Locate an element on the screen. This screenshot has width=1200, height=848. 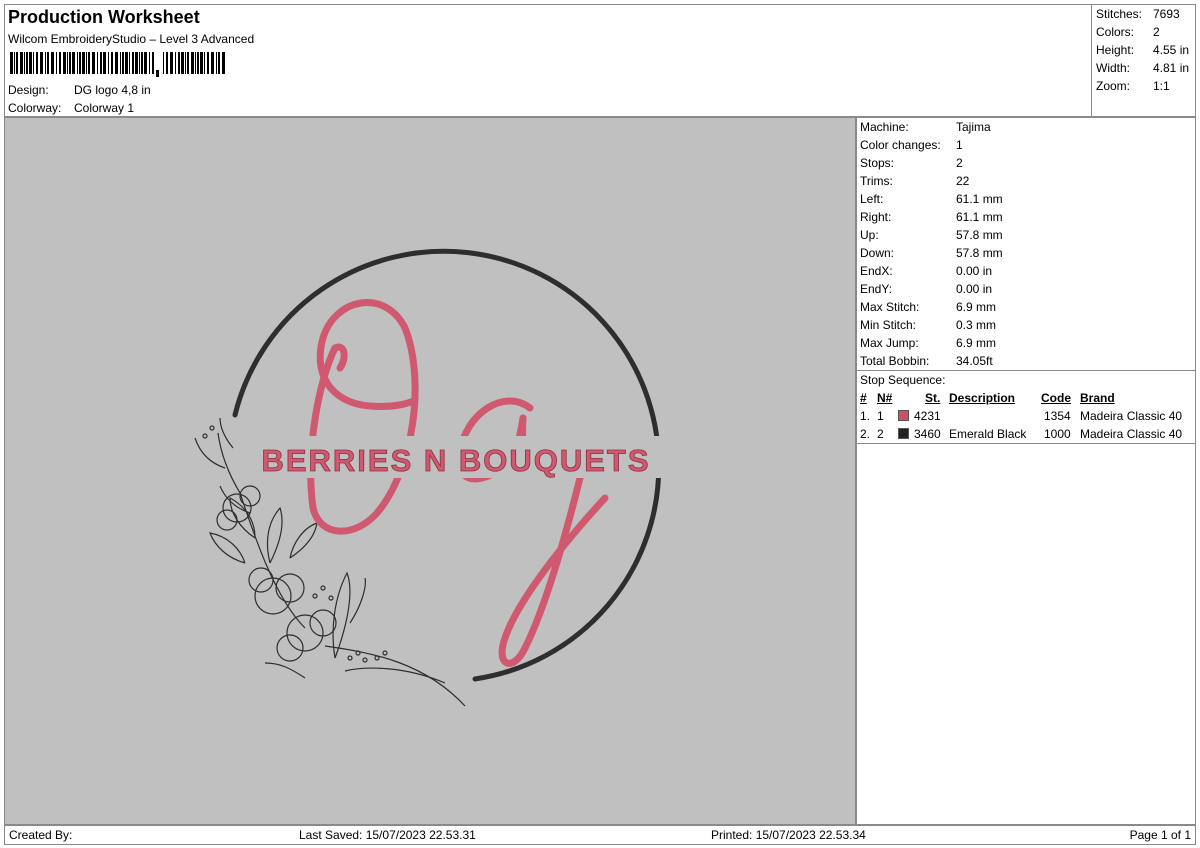
info-value: Tajima is located at coordinates (973, 127).